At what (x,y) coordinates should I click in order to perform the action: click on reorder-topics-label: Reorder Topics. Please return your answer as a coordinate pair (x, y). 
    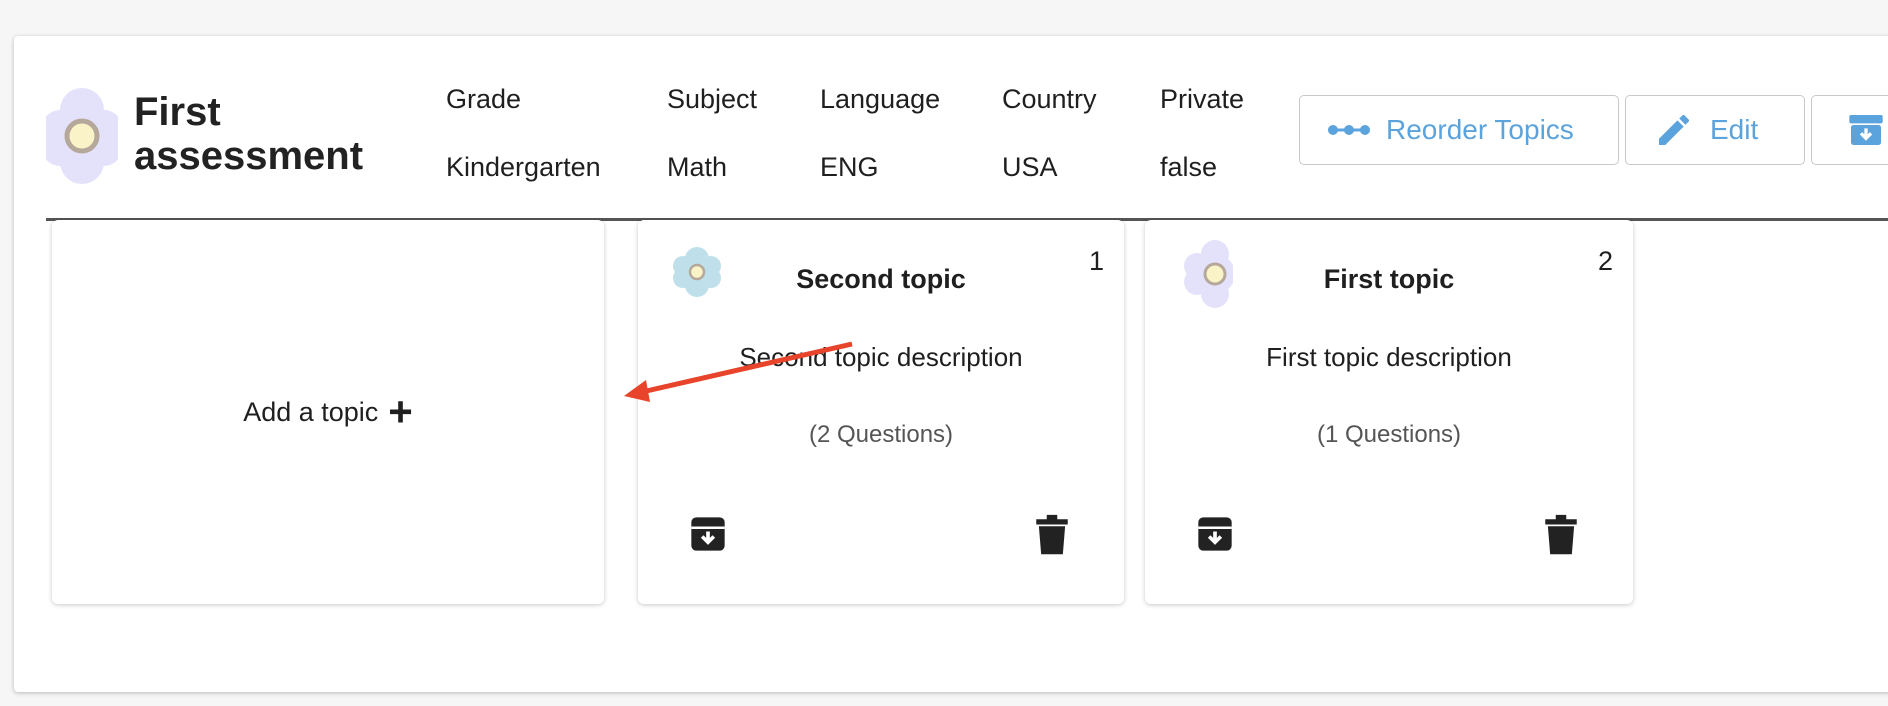
    Looking at the image, I should click on (1480, 129).